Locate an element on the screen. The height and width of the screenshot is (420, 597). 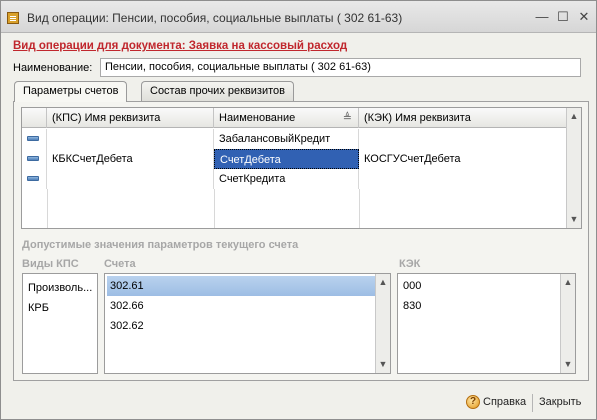
kps-types-label: Виды КПС is located at coordinates (50, 264).